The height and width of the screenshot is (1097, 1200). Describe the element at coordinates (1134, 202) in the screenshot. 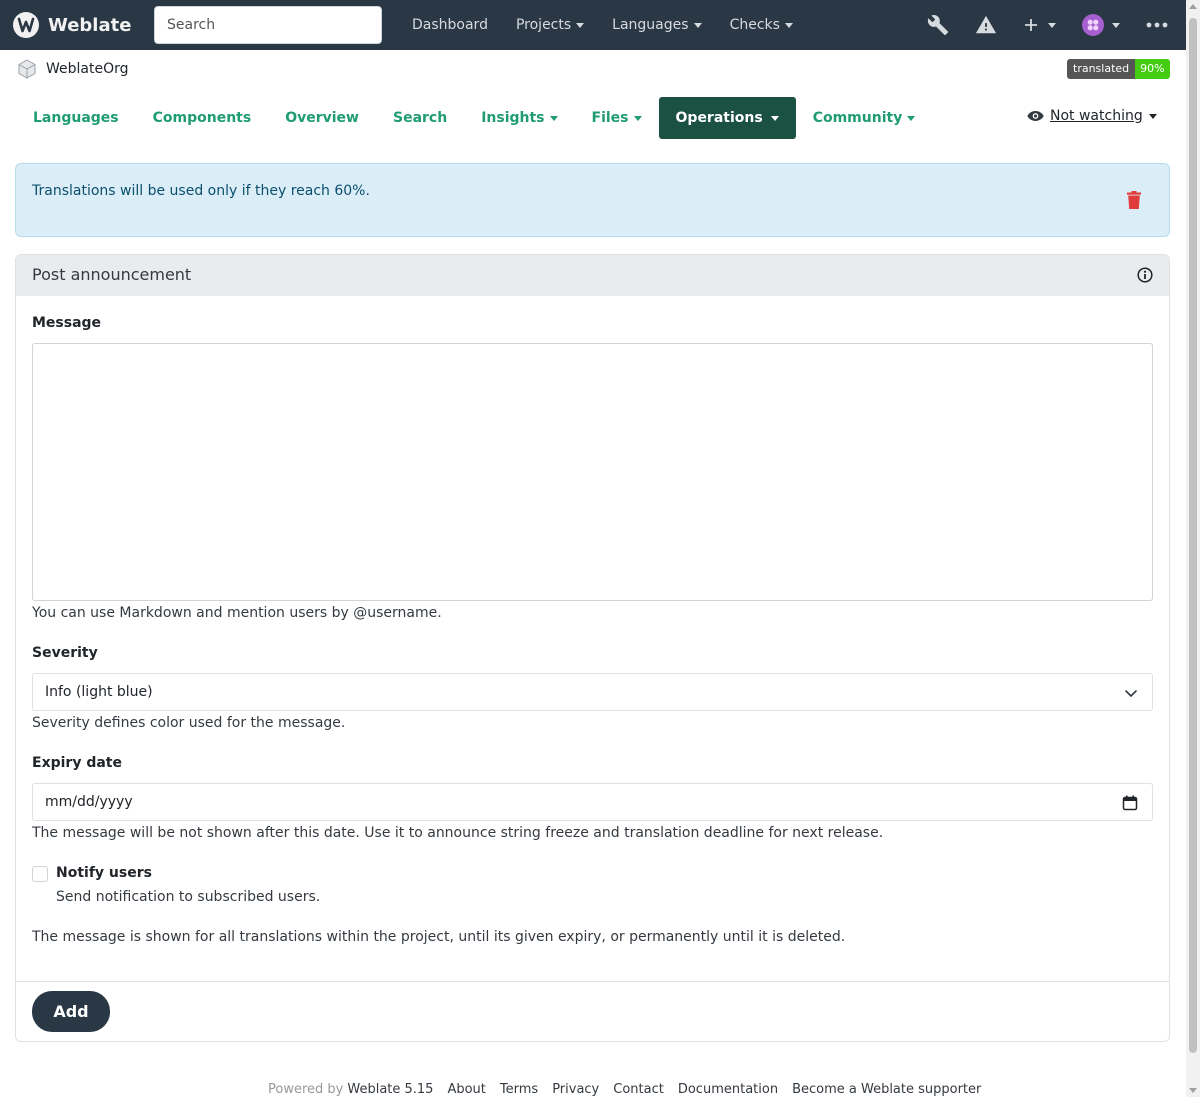

I see `trash-icon` at that location.